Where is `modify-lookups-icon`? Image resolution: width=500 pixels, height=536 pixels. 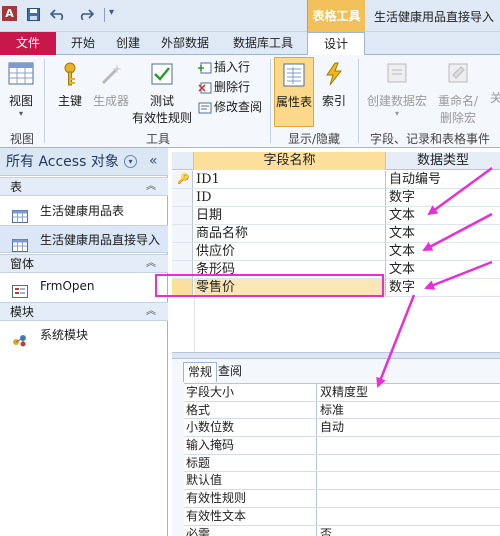 modify-lookups-icon is located at coordinates (205, 108).